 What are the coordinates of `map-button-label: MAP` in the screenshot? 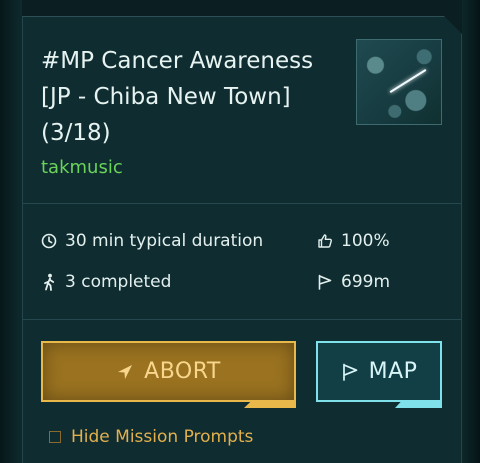 It's located at (393, 371).